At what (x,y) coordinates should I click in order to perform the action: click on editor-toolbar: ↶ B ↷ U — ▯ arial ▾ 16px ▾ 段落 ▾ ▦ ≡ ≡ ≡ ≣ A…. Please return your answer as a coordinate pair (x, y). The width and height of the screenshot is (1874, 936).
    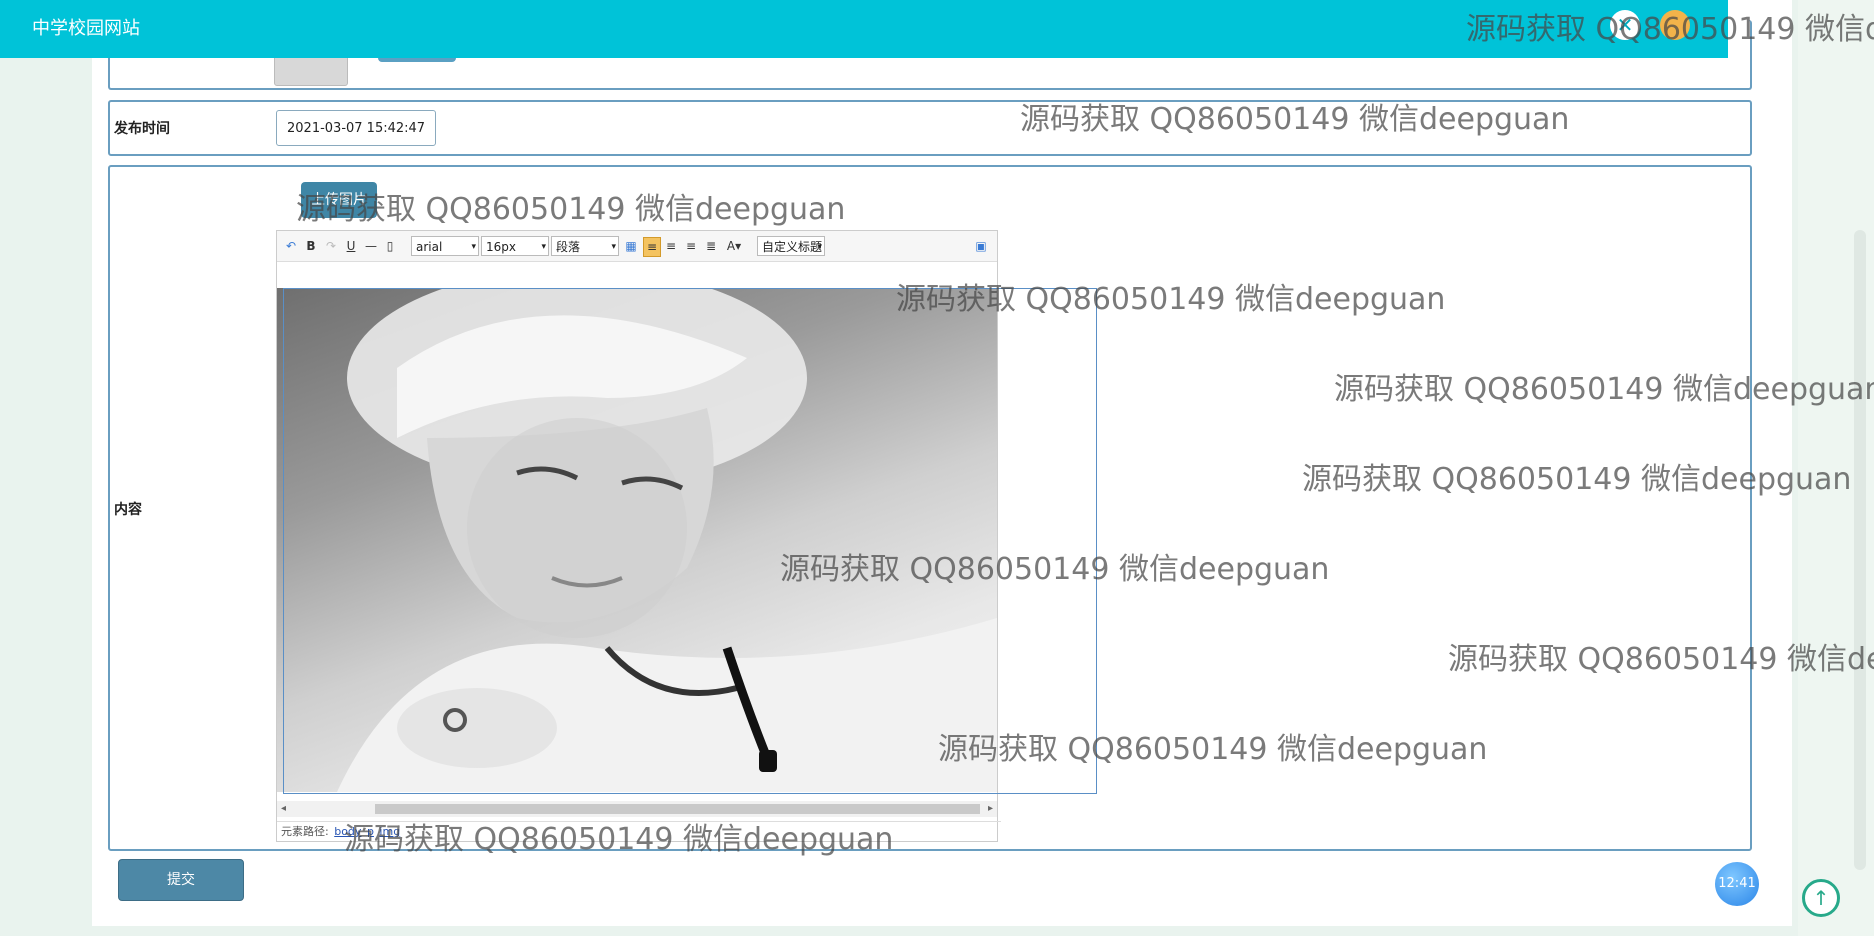
    Looking at the image, I should click on (637, 246).